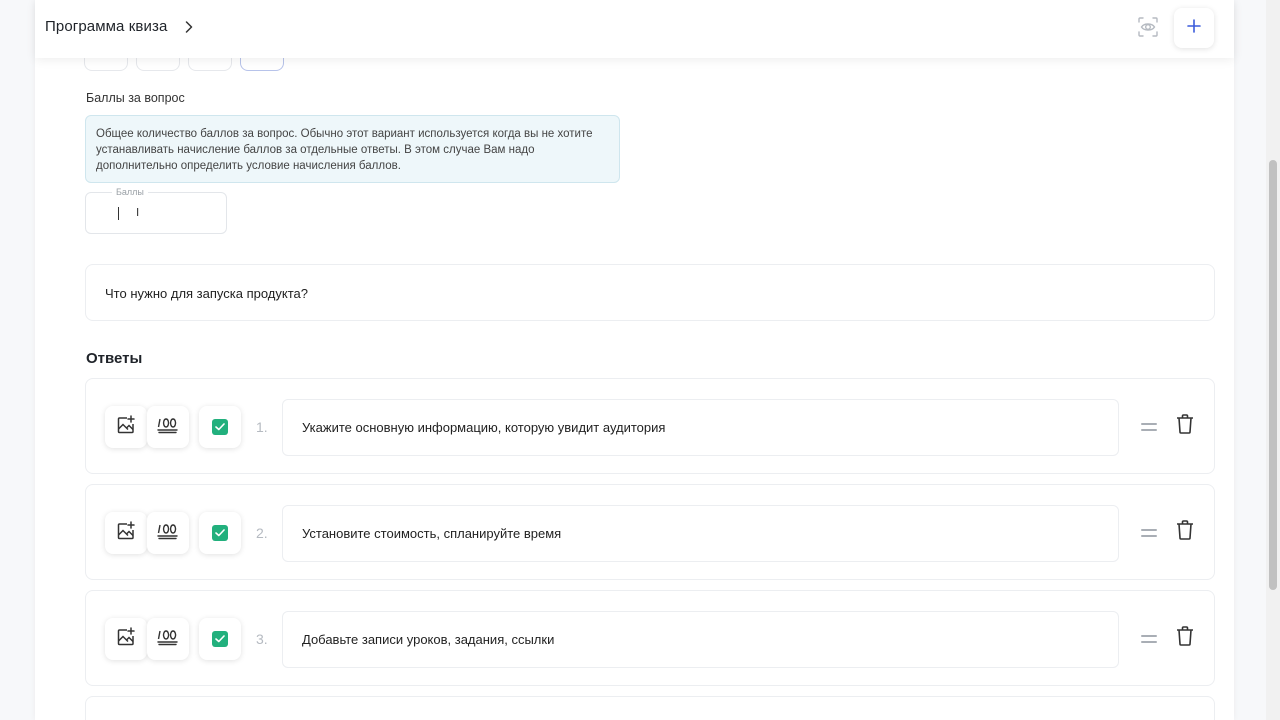 The height and width of the screenshot is (720, 1280). What do you see at coordinates (114, 358) in the screenshot?
I see `answers-heading: Ответы` at bounding box center [114, 358].